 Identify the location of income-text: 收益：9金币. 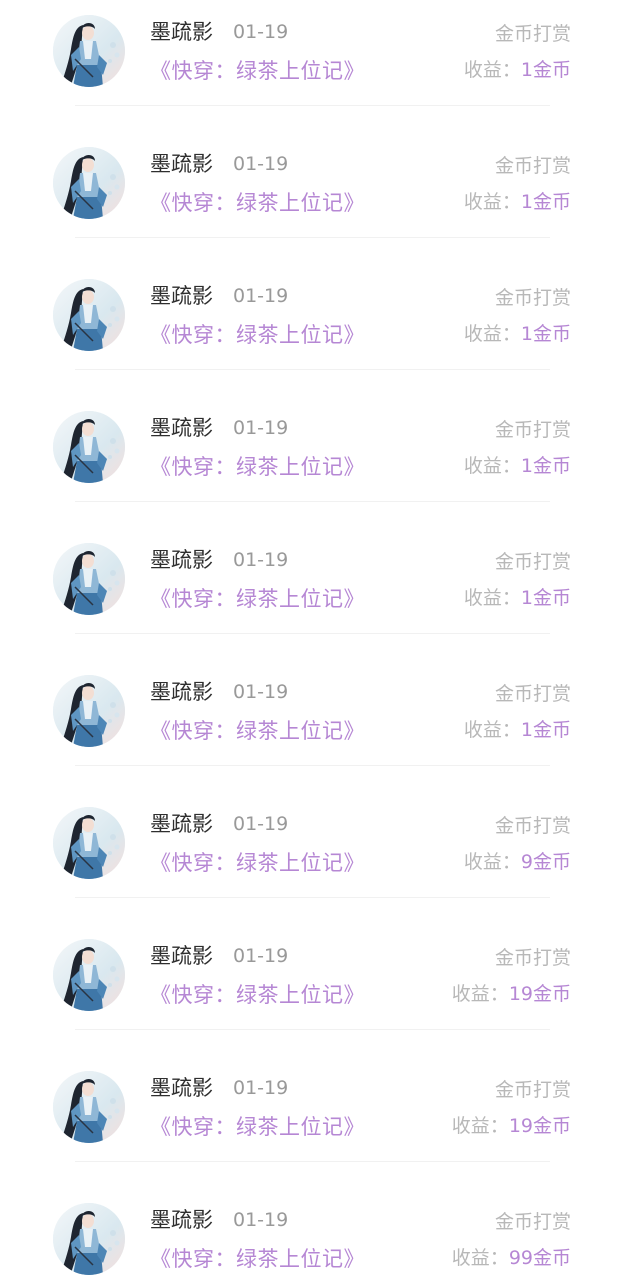
(517, 862).